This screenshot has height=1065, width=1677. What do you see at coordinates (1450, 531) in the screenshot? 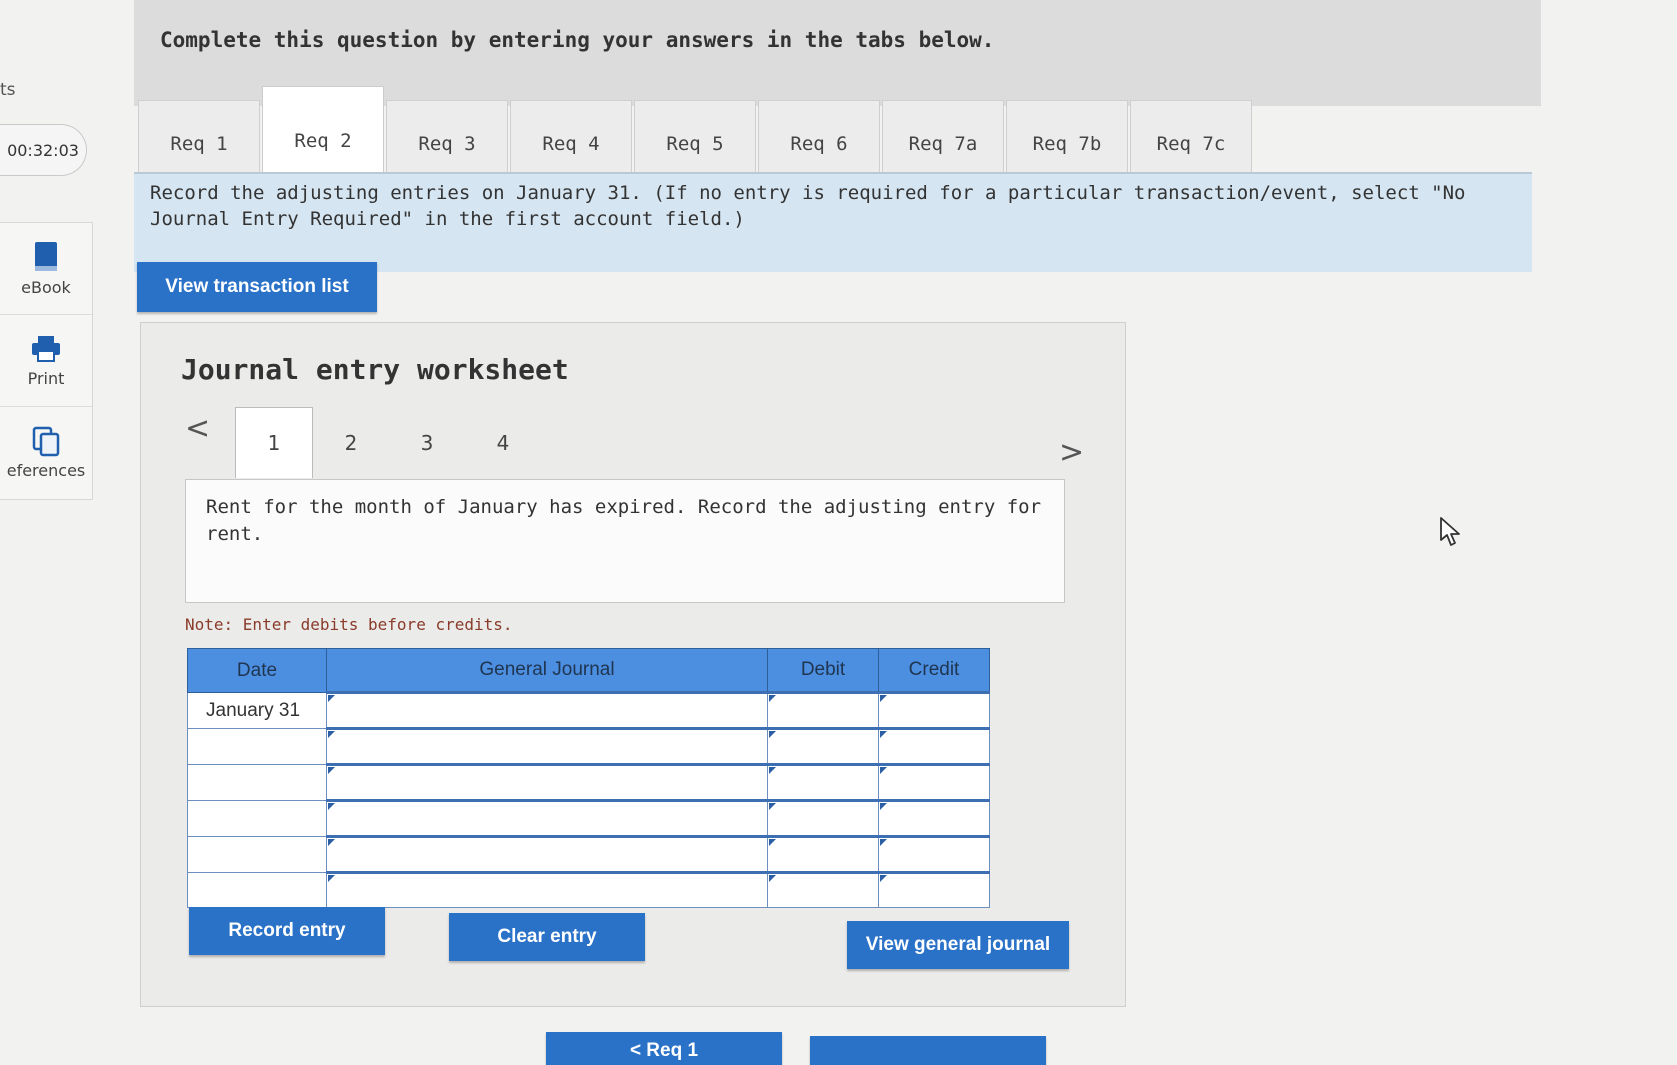
I see `mouse-cursor-icon` at bounding box center [1450, 531].